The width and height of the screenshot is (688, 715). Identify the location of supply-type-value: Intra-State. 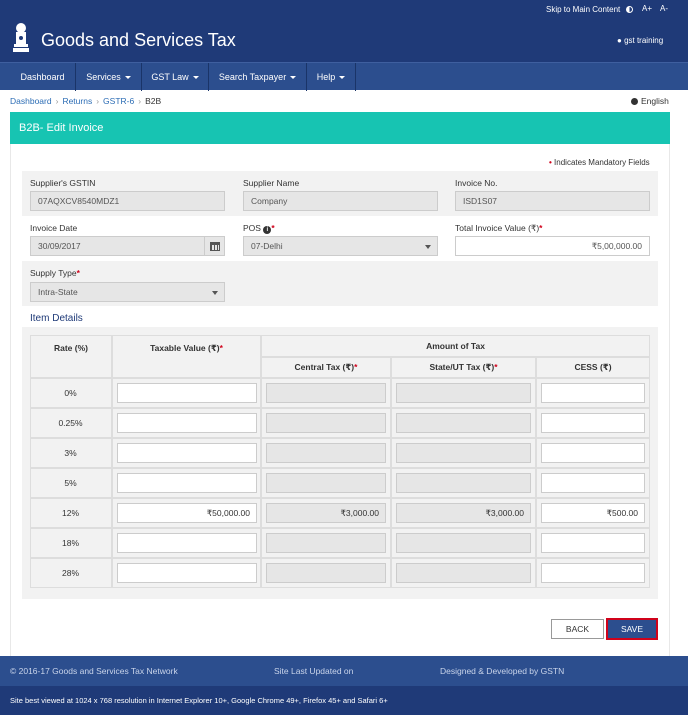
(58, 292).